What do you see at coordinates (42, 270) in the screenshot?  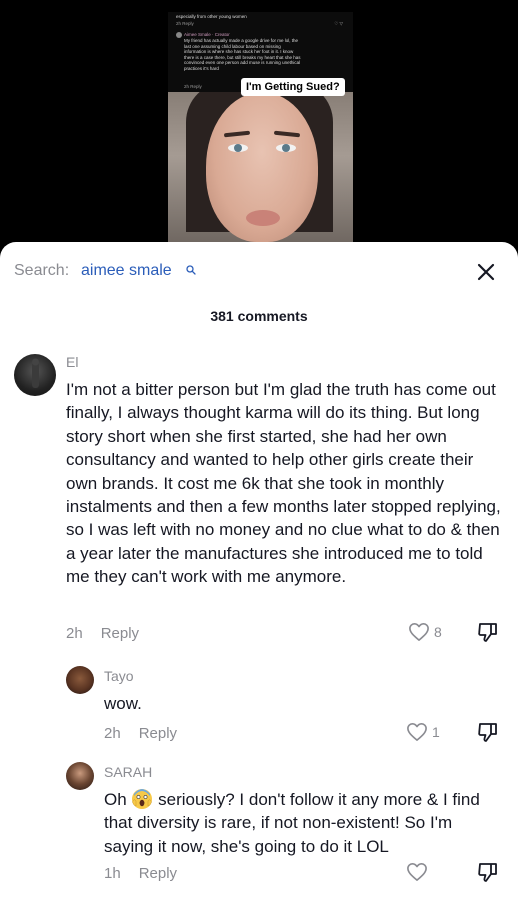 I see `search-prefix: Search:` at bounding box center [42, 270].